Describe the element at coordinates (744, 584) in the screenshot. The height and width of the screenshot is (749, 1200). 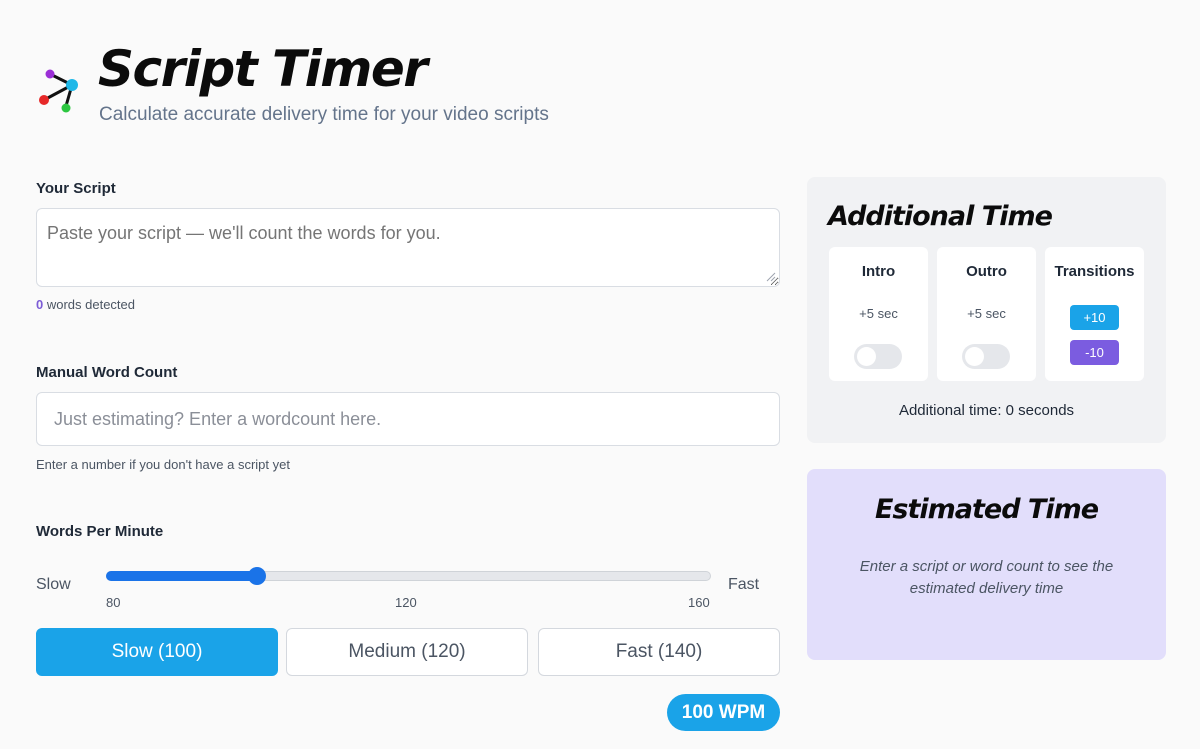
I see `slider-fast-label: Fast` at that location.